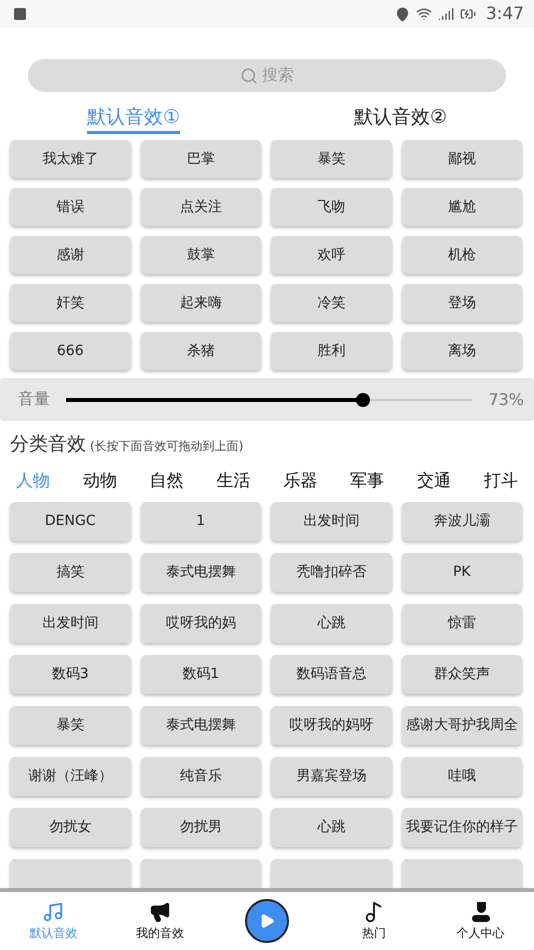  What do you see at coordinates (331, 572) in the screenshot?
I see `sound-button: 秃噜扣碎否` at bounding box center [331, 572].